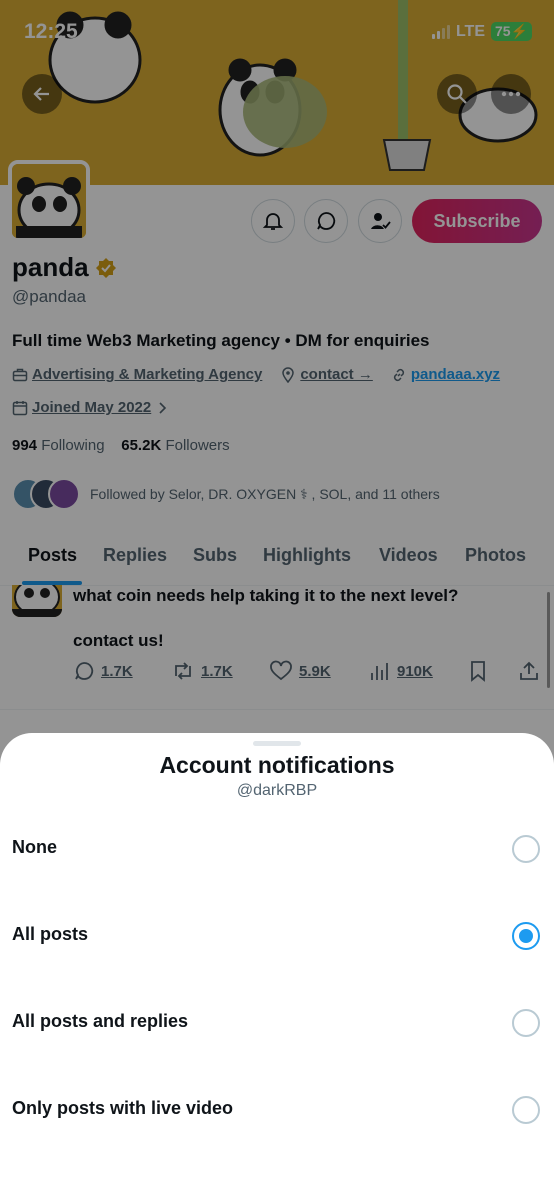 This screenshot has width=554, height=1199. I want to click on option-label: Only posts with live video, so click(123, 1108).